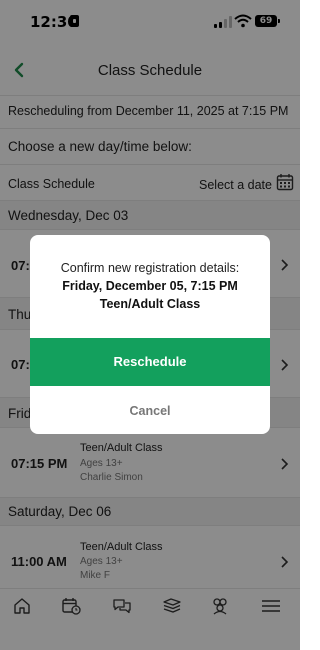 This screenshot has height=650, width=320. Describe the element at coordinates (150, 304) in the screenshot. I see `dialog-class-name: Teen/Adult Class` at that location.